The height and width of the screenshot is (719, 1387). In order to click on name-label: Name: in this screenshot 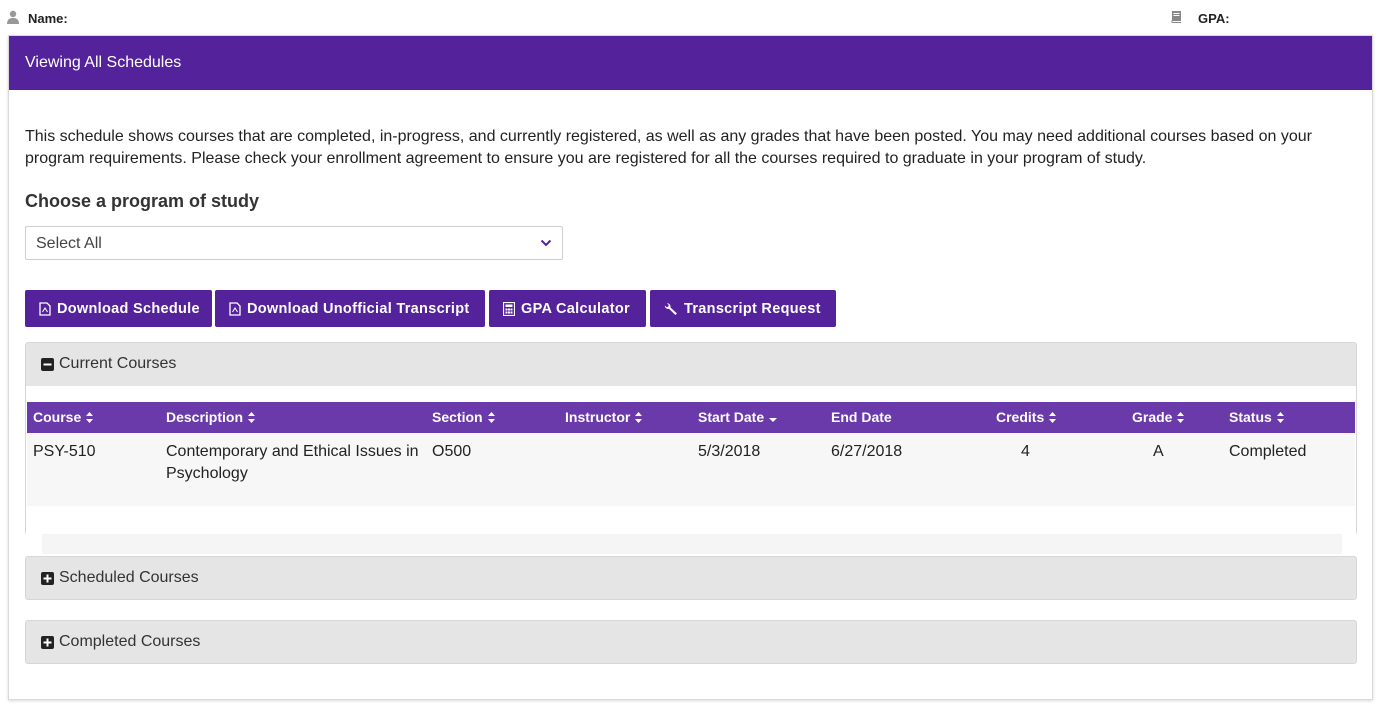, I will do `click(48, 18)`.